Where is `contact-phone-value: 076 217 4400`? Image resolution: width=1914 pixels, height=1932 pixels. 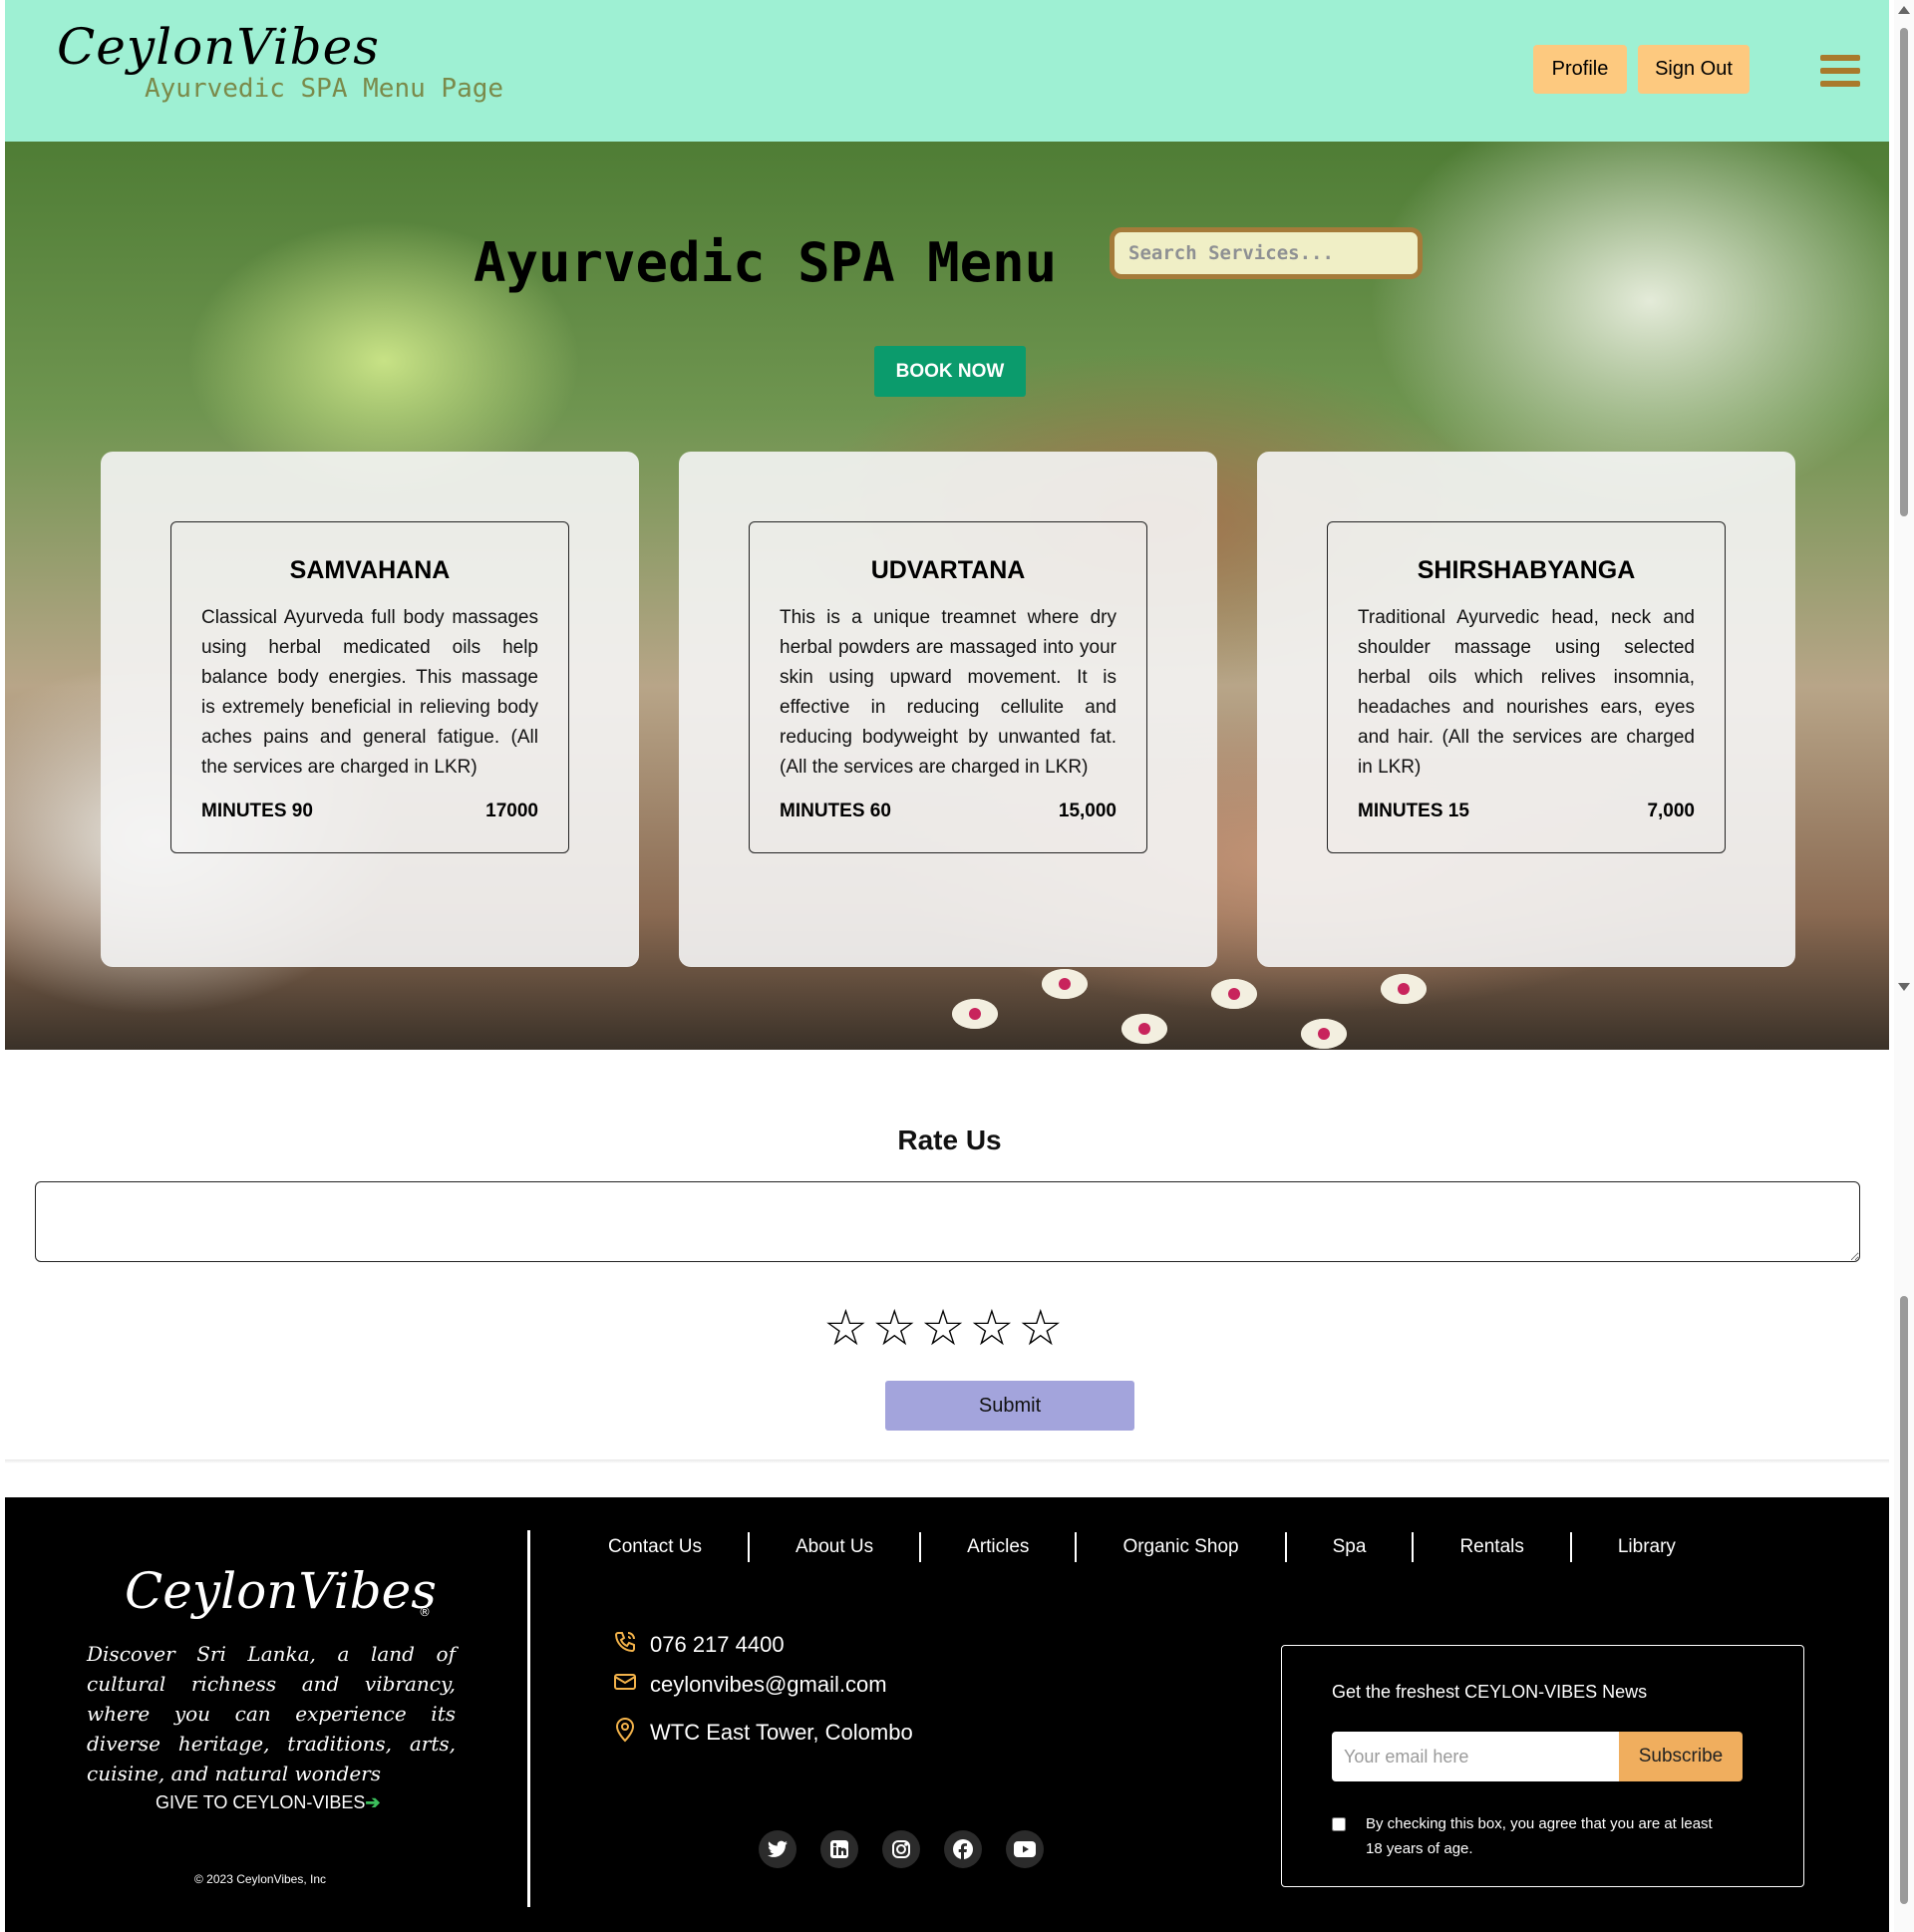
contact-phone-value: 076 217 4400 is located at coordinates (717, 1645).